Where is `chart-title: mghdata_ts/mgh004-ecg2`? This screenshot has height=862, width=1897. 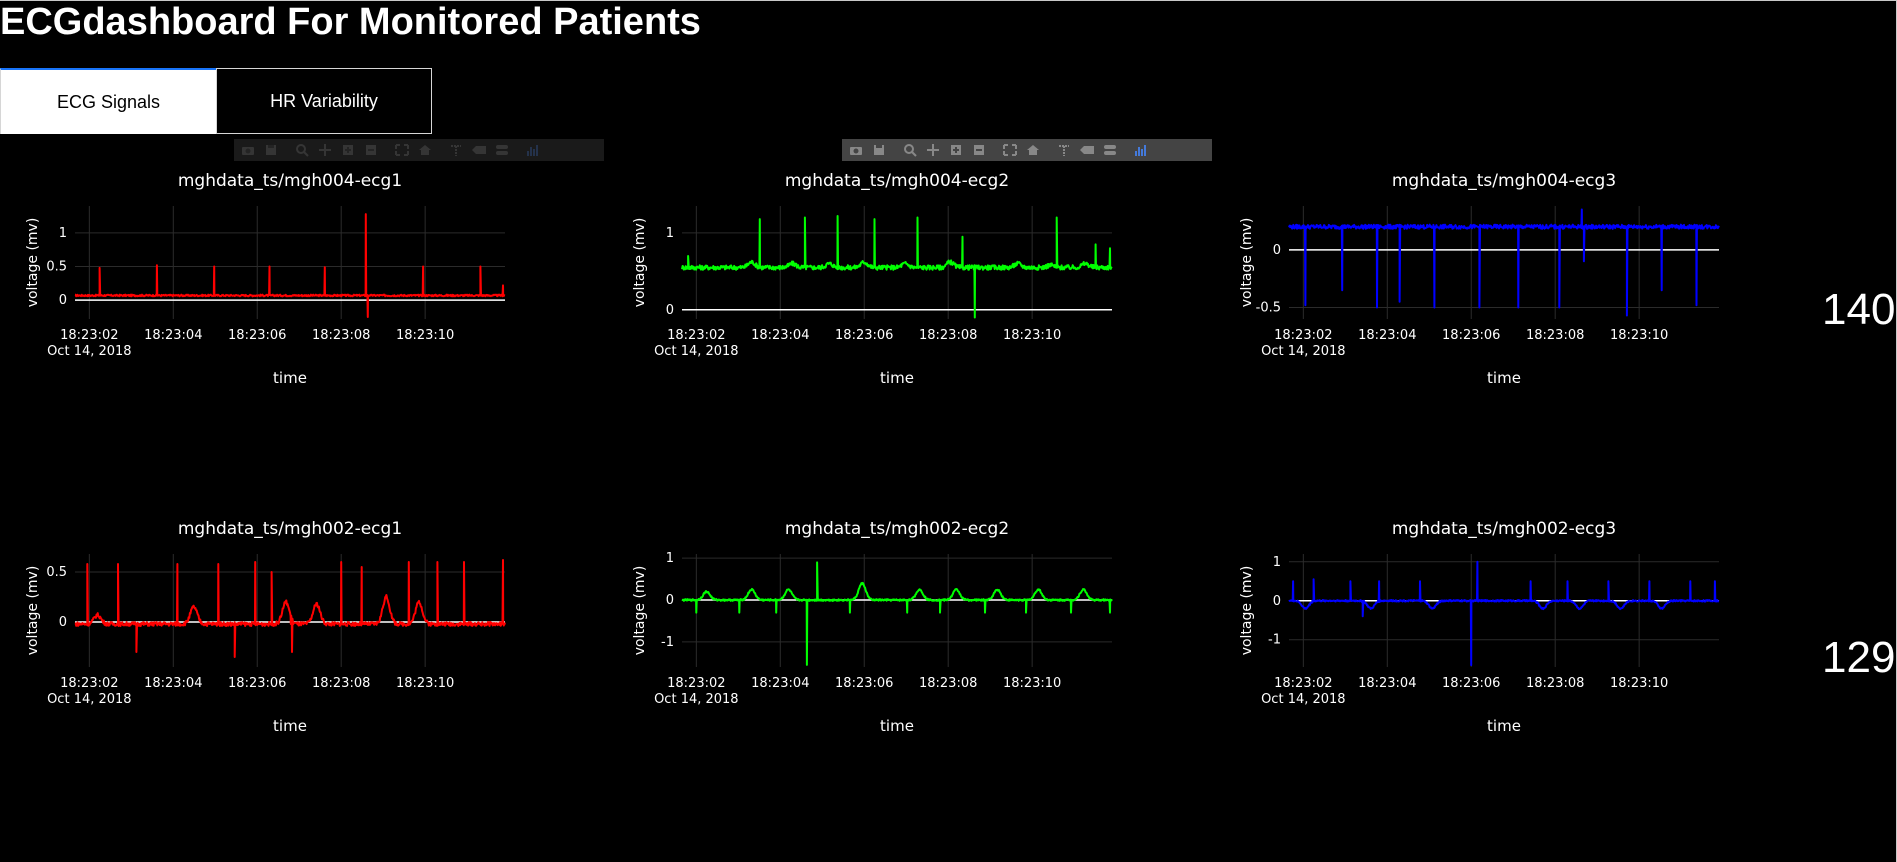
chart-title: mghdata_ts/mgh004-ecg2 is located at coordinates (897, 181).